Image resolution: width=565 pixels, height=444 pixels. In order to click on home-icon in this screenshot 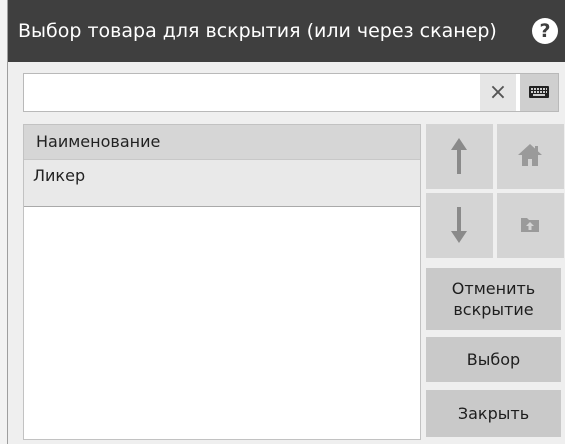, I will do `click(530, 155)`.